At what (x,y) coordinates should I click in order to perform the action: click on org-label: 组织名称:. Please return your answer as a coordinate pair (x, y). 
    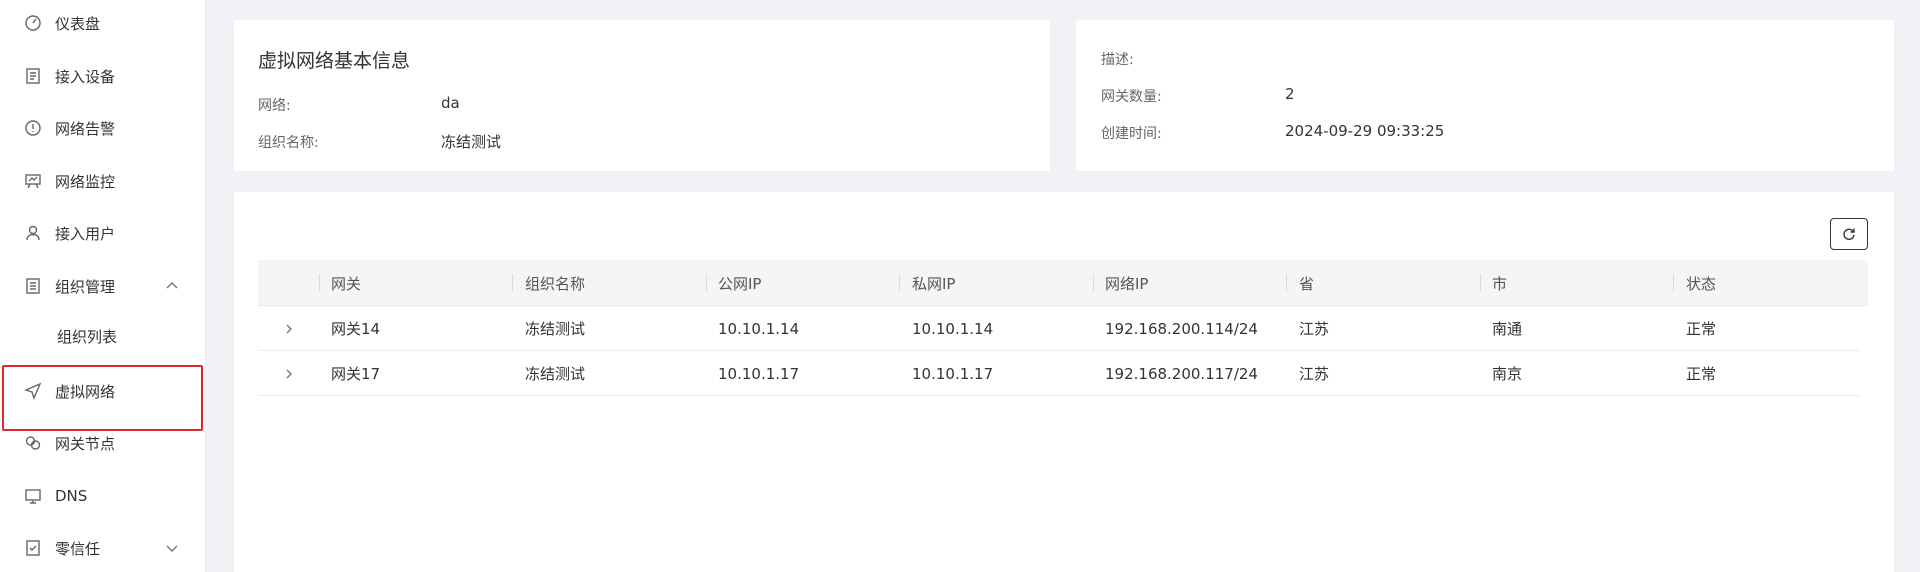
    Looking at the image, I should click on (288, 143).